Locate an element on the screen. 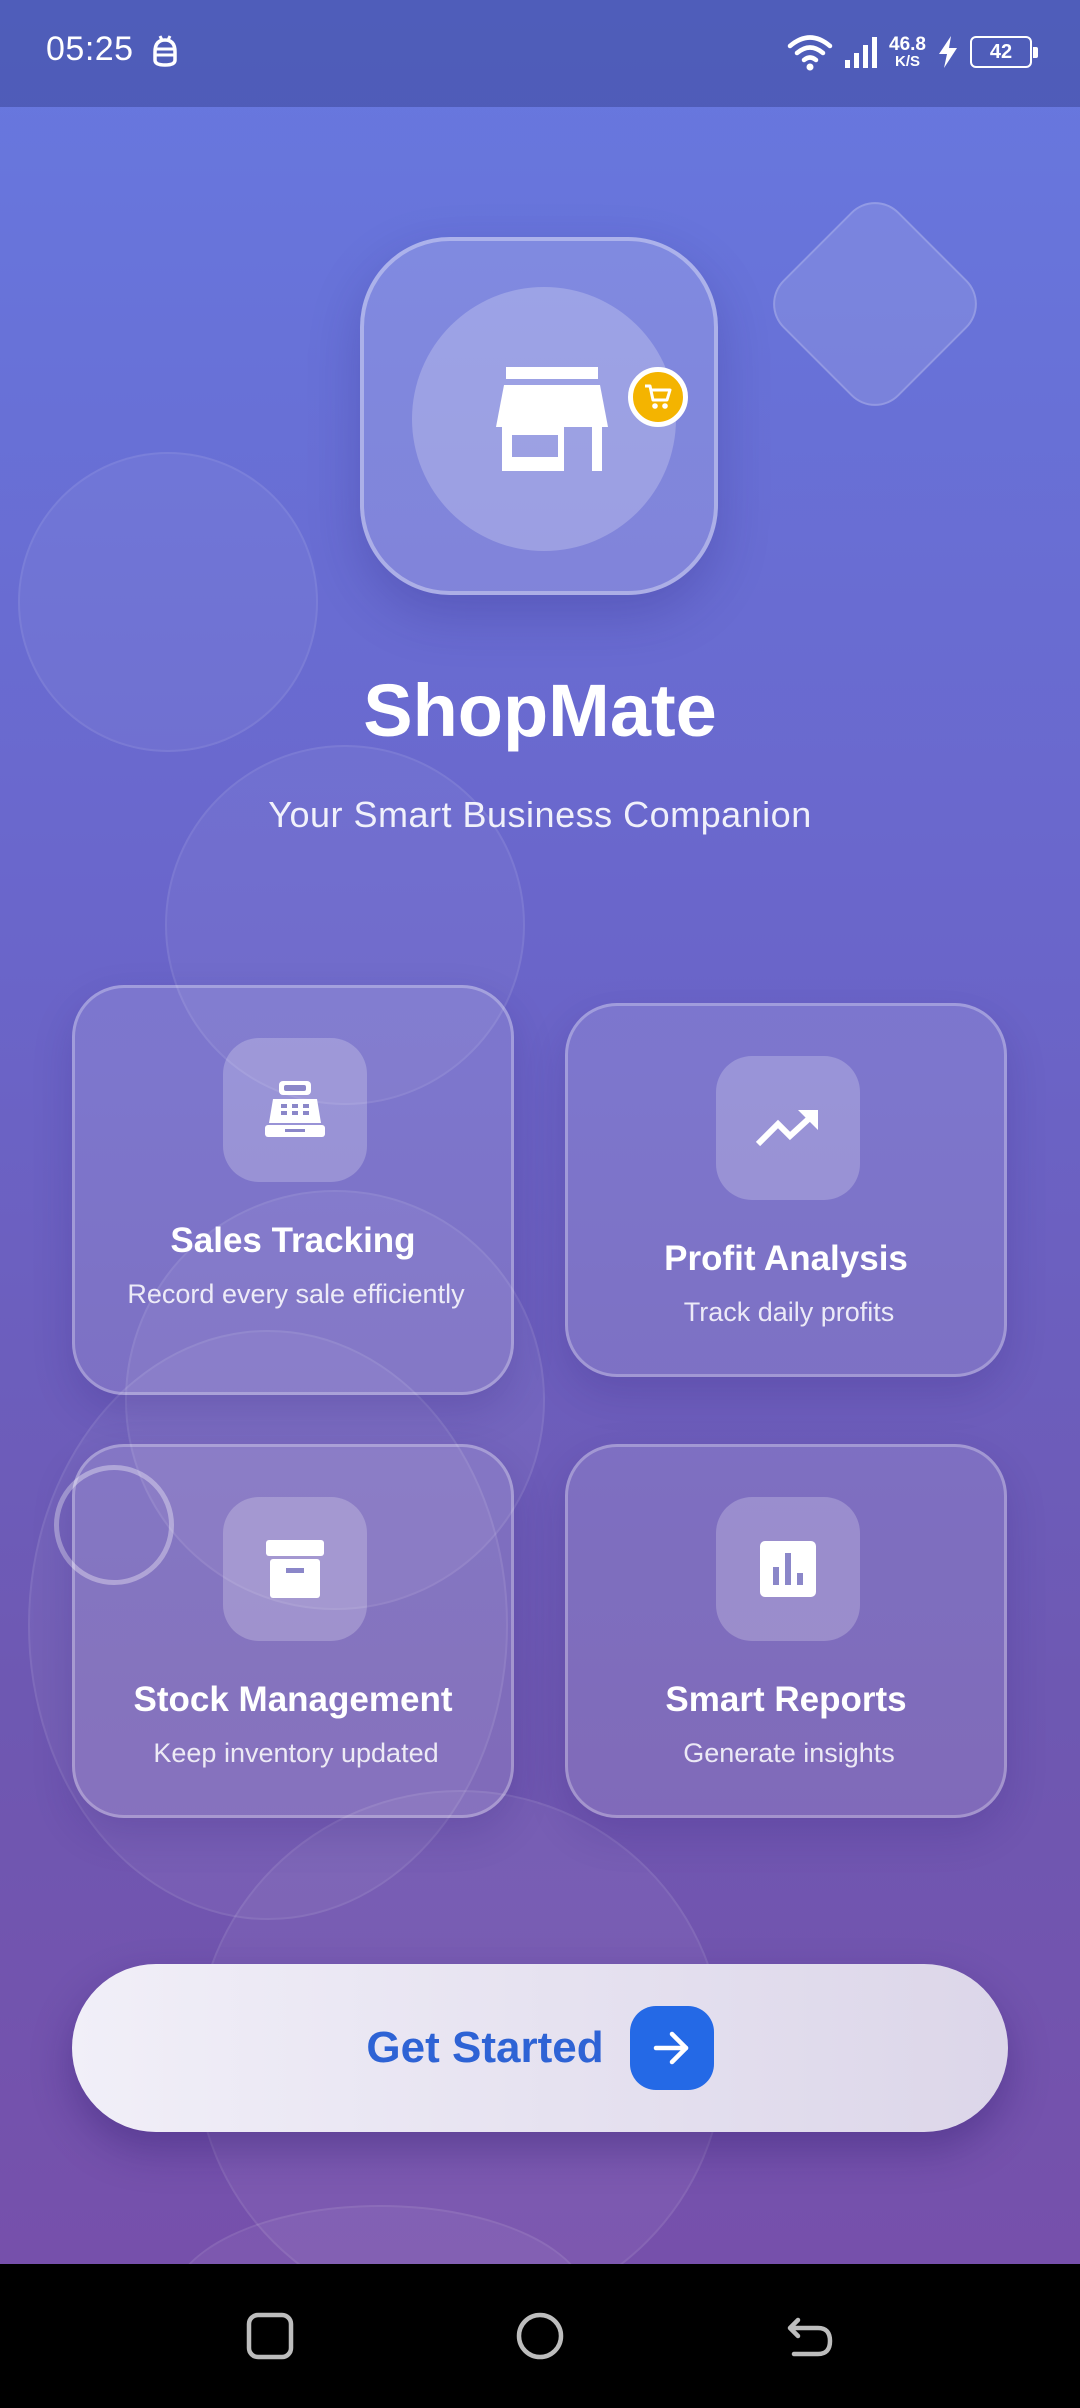  cart-icon is located at coordinates (658, 396).